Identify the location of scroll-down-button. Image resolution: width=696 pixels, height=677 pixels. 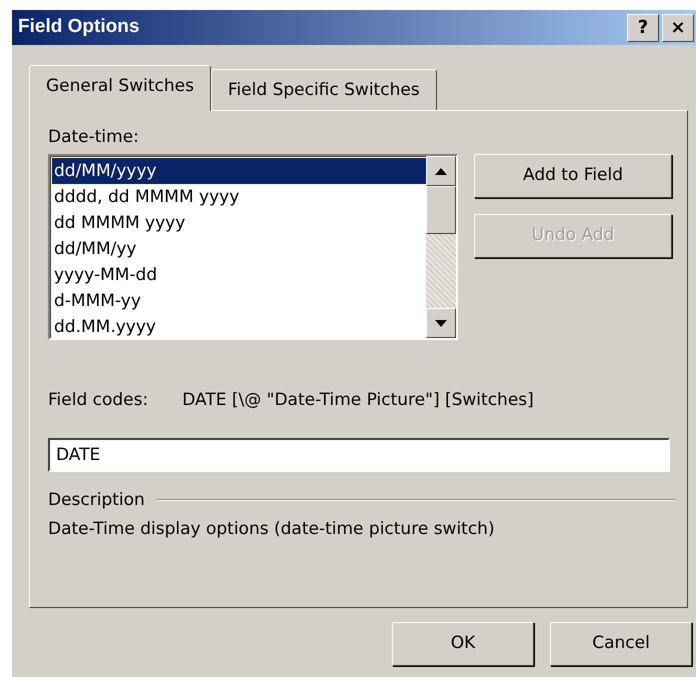
(441, 323).